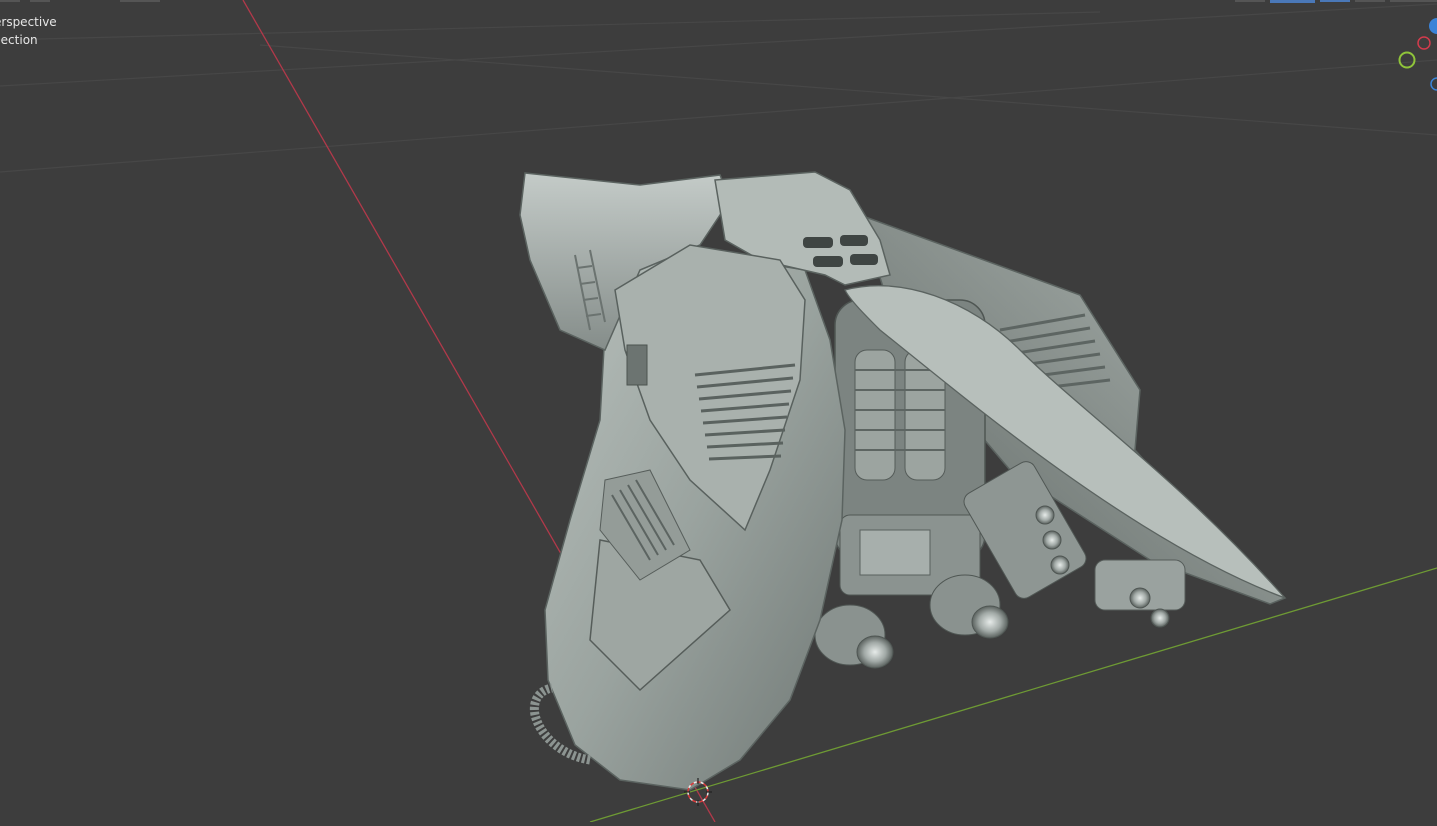 Image resolution: width=1437 pixels, height=826 pixels. What do you see at coordinates (1433, 26) in the screenshot?
I see `gizmo-z-axis` at bounding box center [1433, 26].